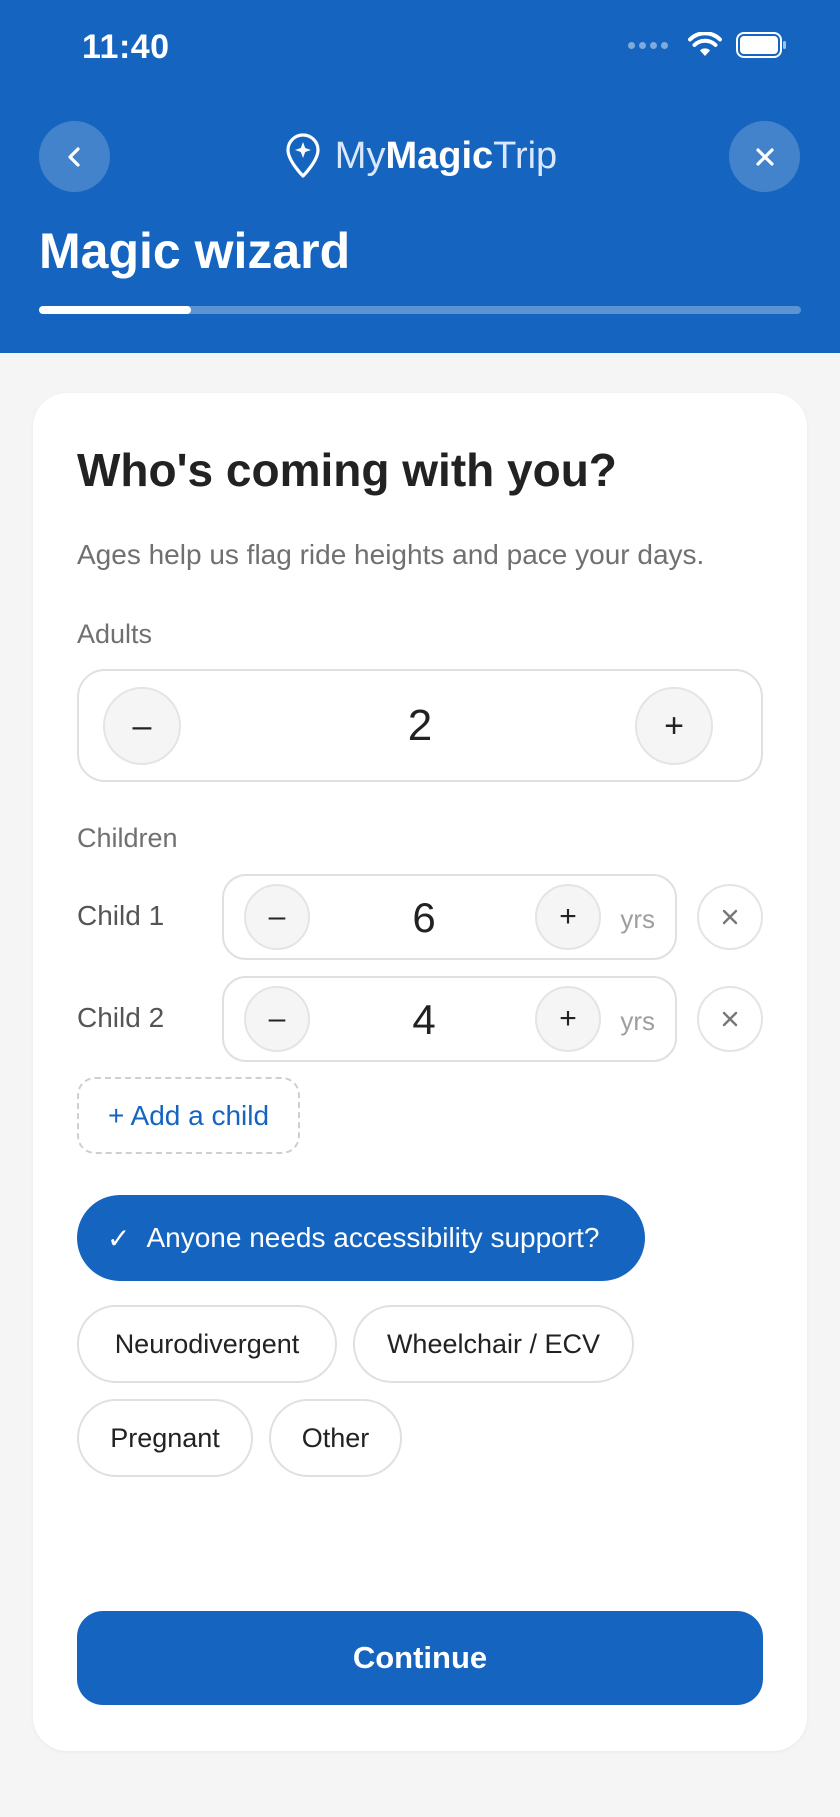  Describe the element at coordinates (373, 1237) in the screenshot. I see `accessibility-toggle-label: Anyone needs accessibility support?` at that location.